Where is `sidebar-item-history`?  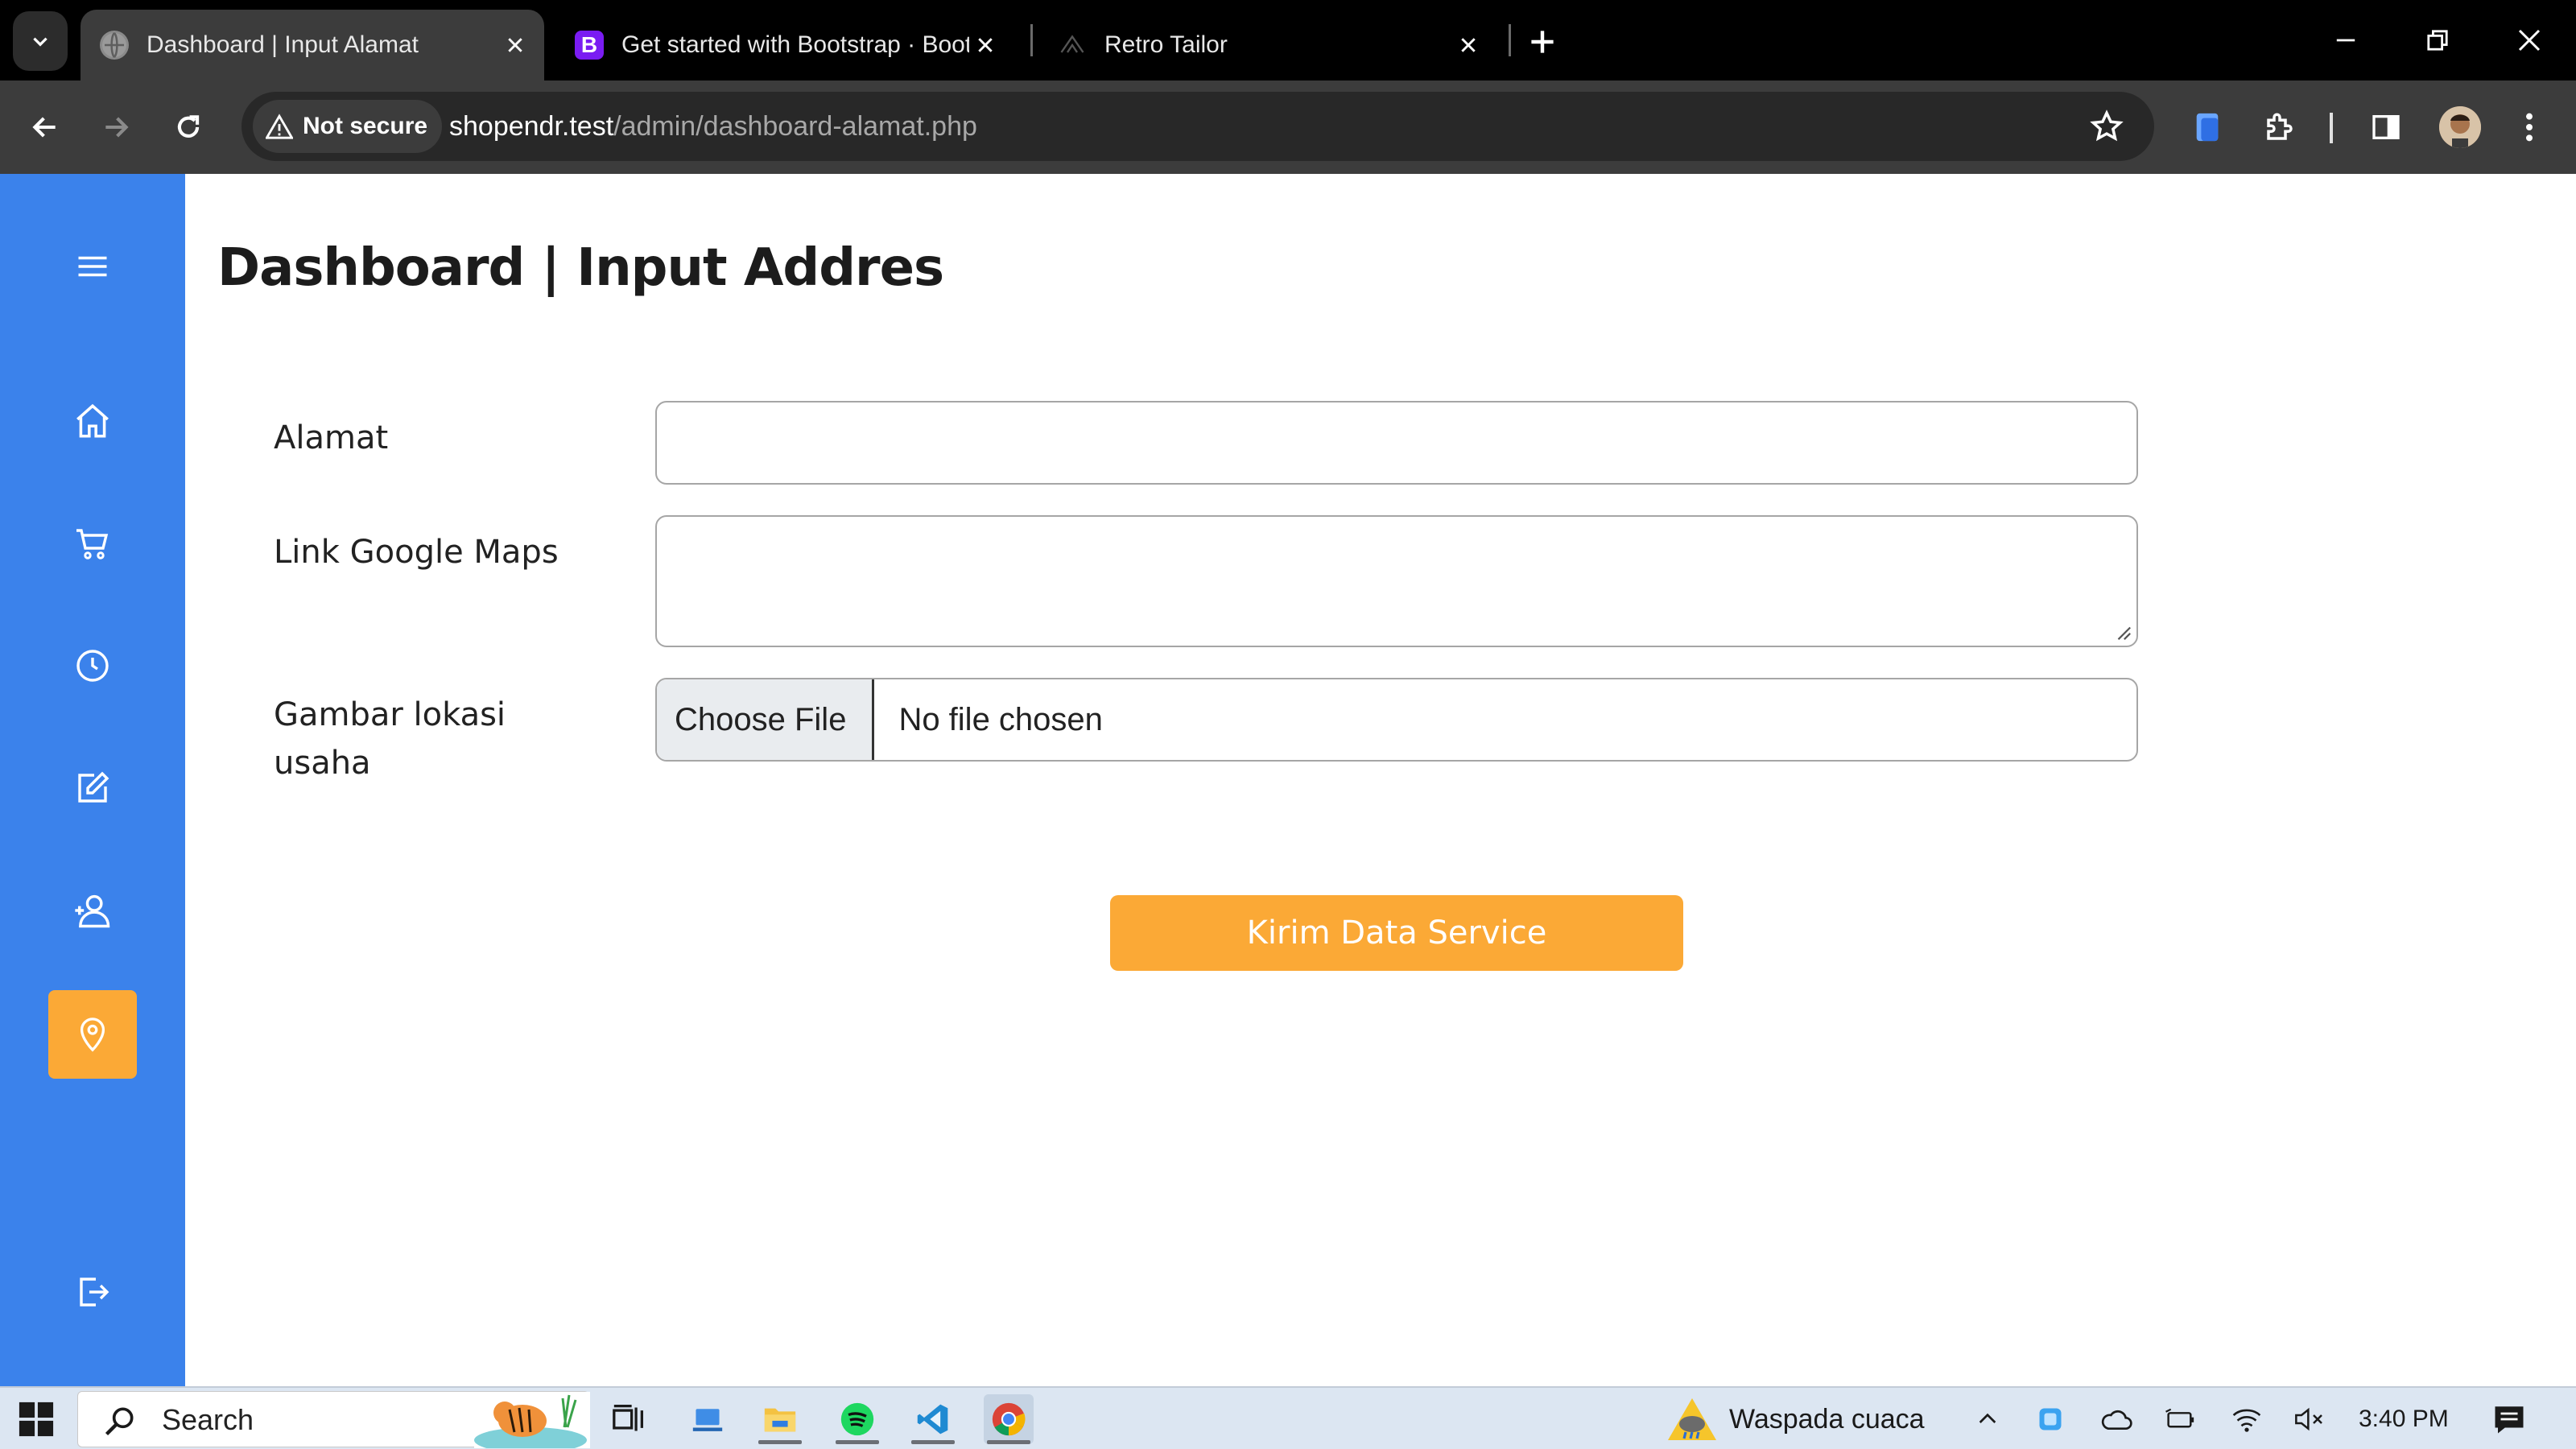 sidebar-item-history is located at coordinates (92, 665).